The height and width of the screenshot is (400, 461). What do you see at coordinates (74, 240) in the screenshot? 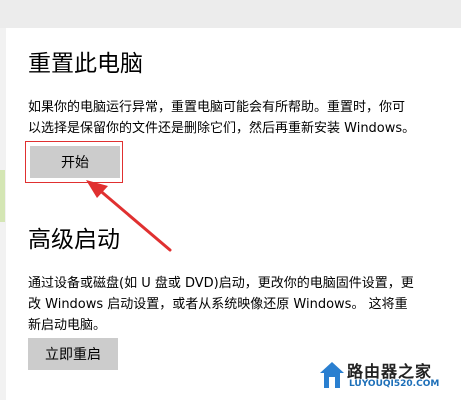
I see `advanced-startup-heading: 高级启动` at bounding box center [74, 240].